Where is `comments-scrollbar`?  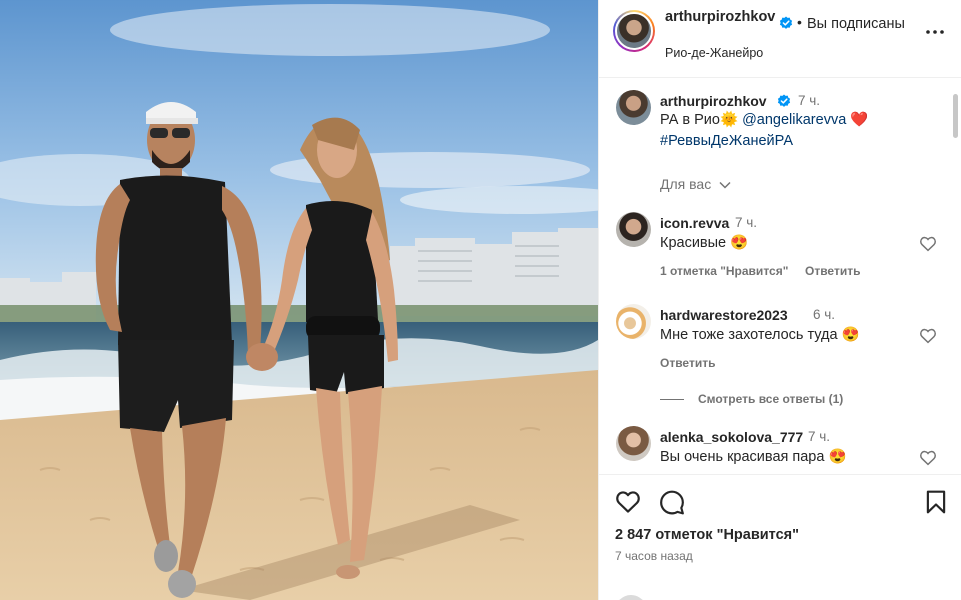
comments-scrollbar is located at coordinates (955, 116).